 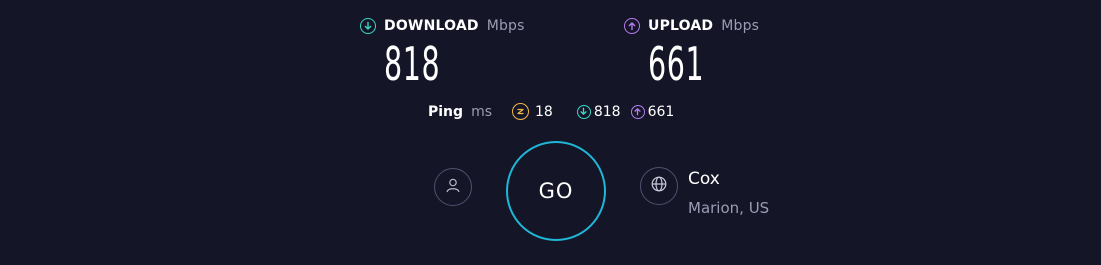 What do you see at coordinates (607, 111) in the screenshot?
I see `download-latency-value: 818` at bounding box center [607, 111].